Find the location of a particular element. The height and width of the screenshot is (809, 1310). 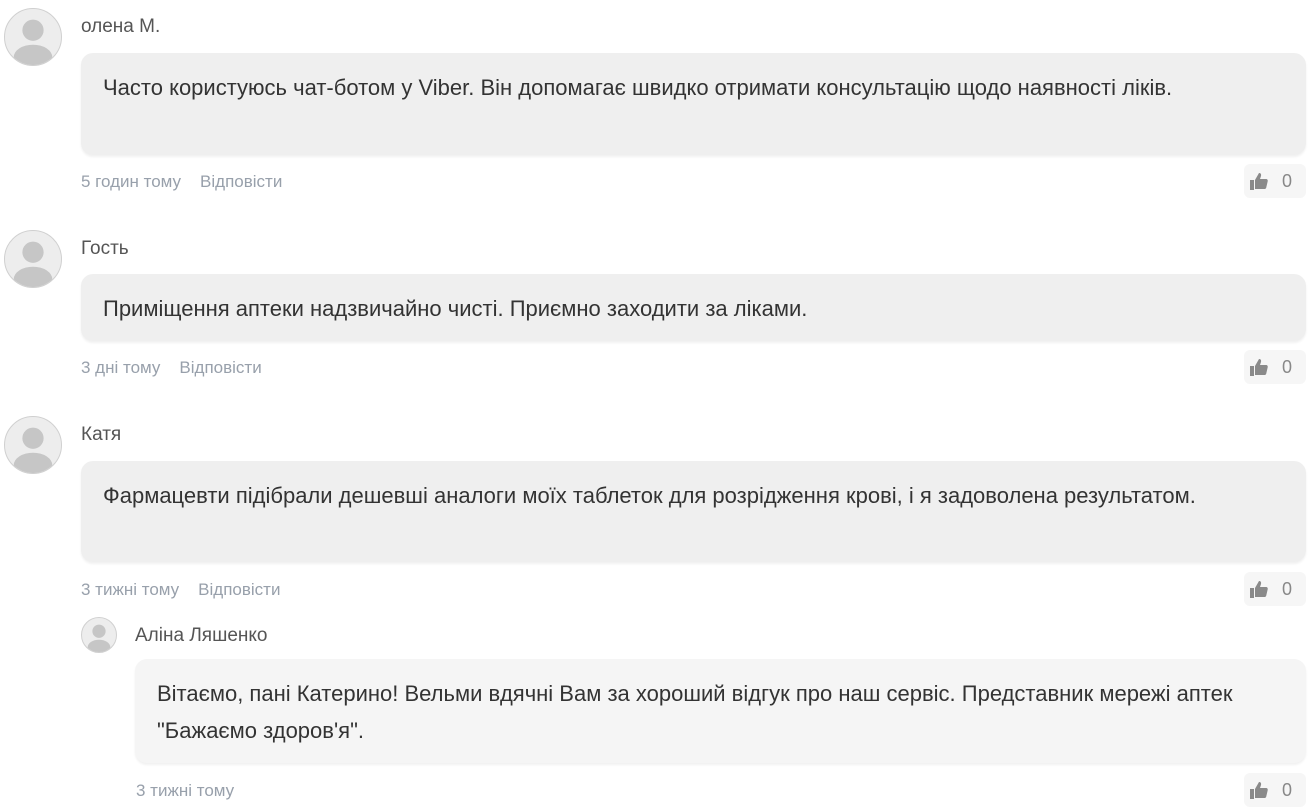

comment-meta: 3 тижні тому Відповісти is located at coordinates (190, 590).